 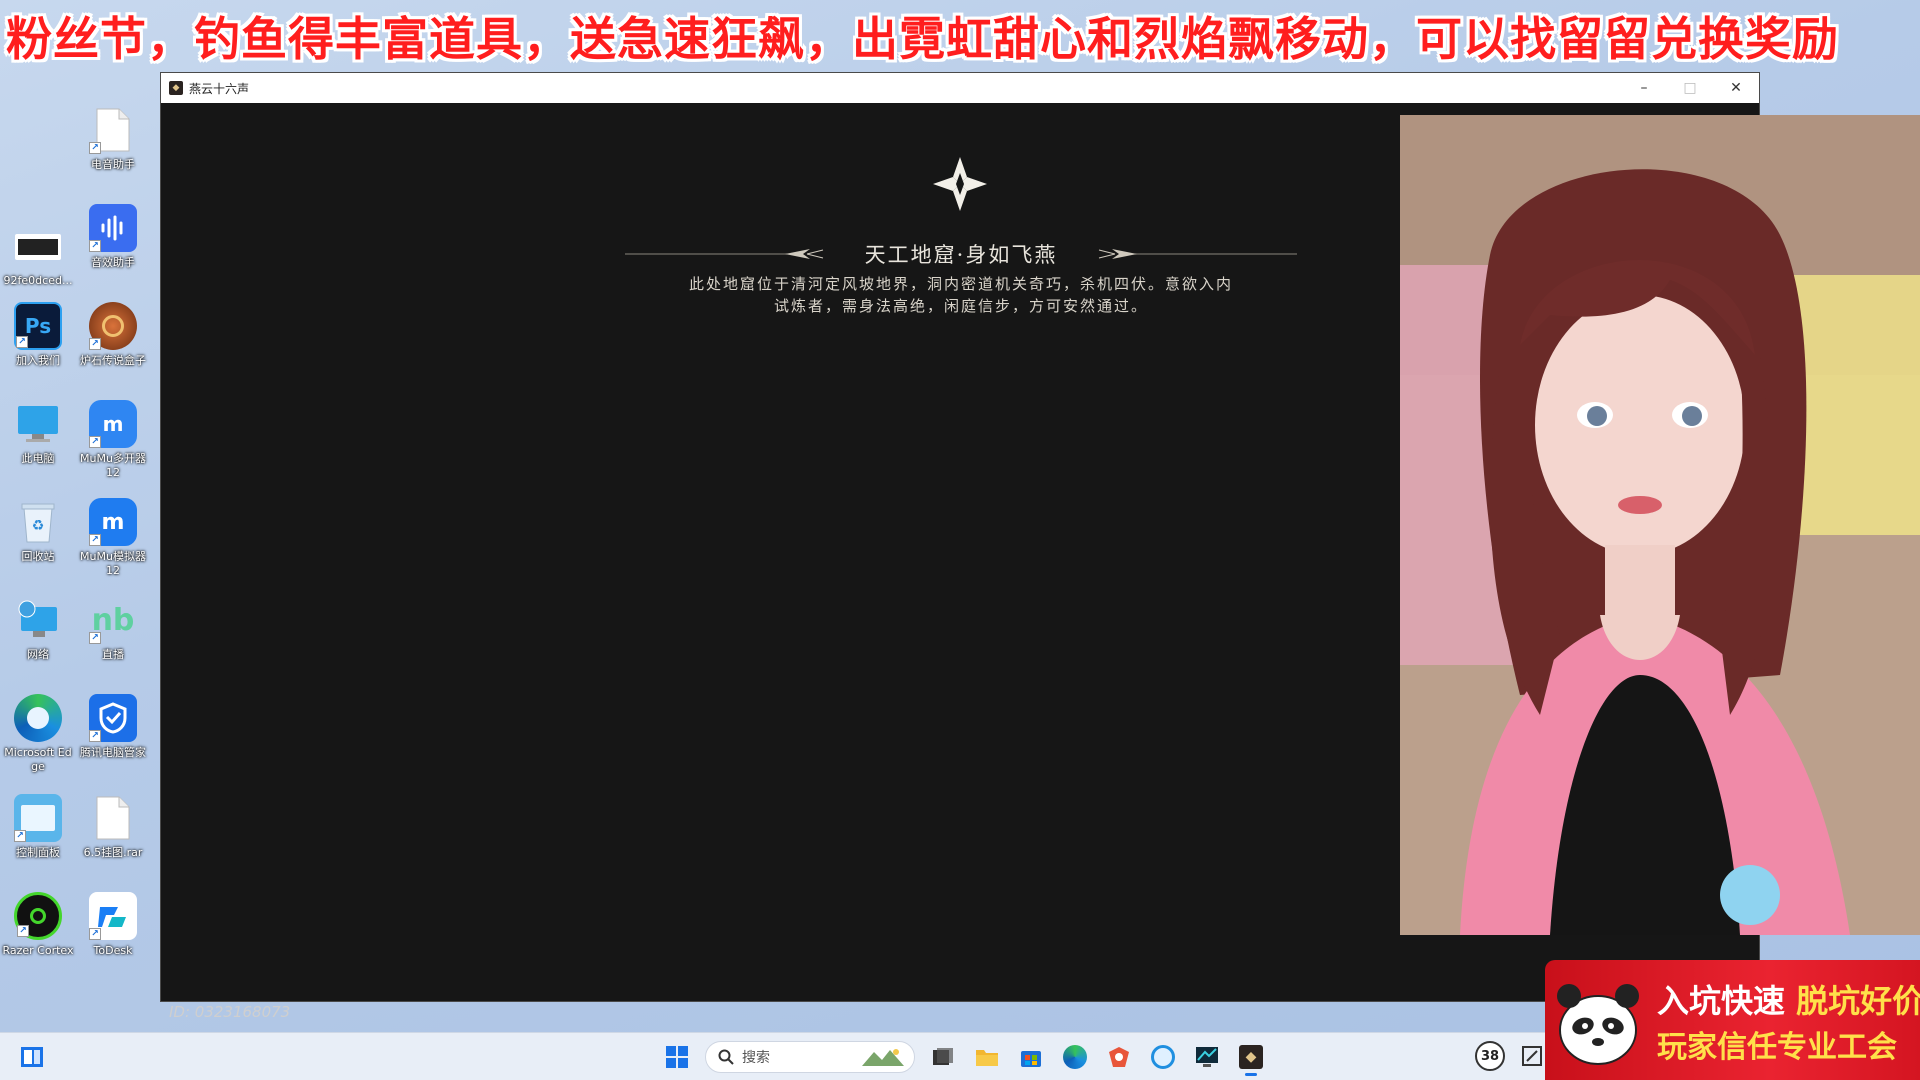 I want to click on desktop-icon-dianyin: ↗ 电音助手, so click(x=113, y=139).